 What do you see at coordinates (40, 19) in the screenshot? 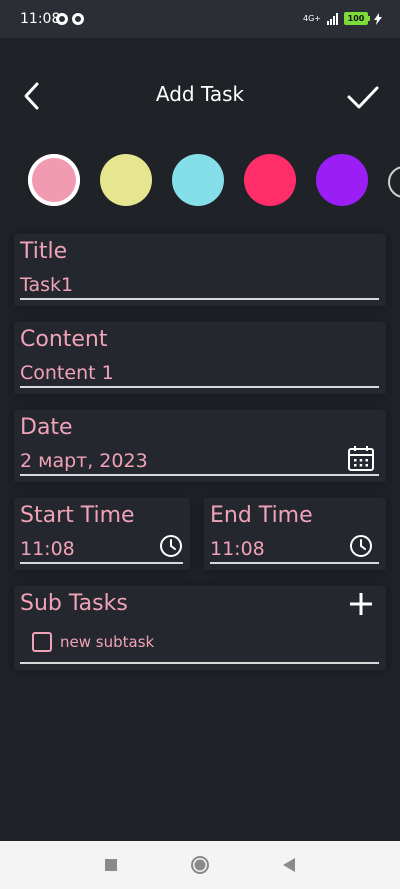
I see `status-time: 11:08` at bounding box center [40, 19].